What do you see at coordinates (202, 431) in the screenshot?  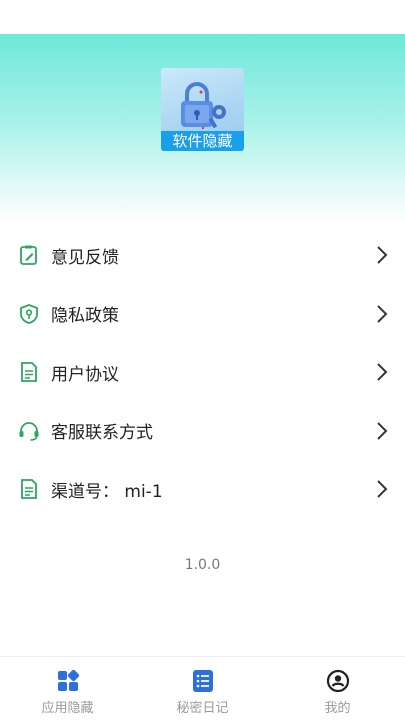 I see `menu-item-customer-service: 客服联系方式` at bounding box center [202, 431].